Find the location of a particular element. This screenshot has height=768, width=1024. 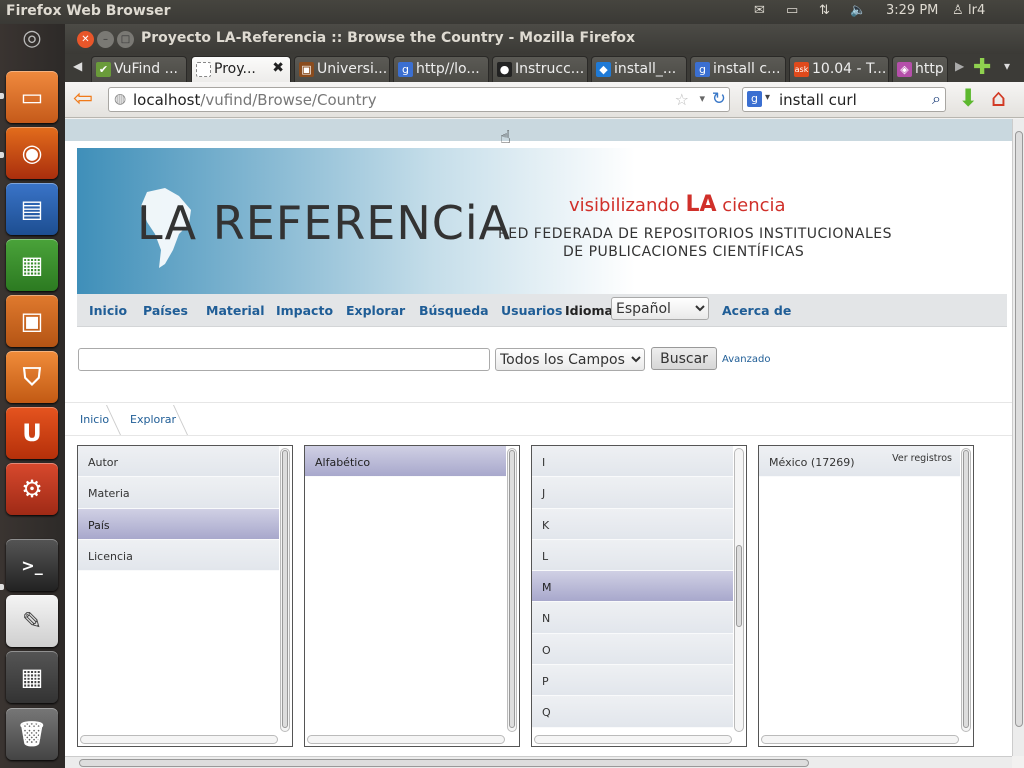

dash-home-icon: ◎ is located at coordinates (32, 38).